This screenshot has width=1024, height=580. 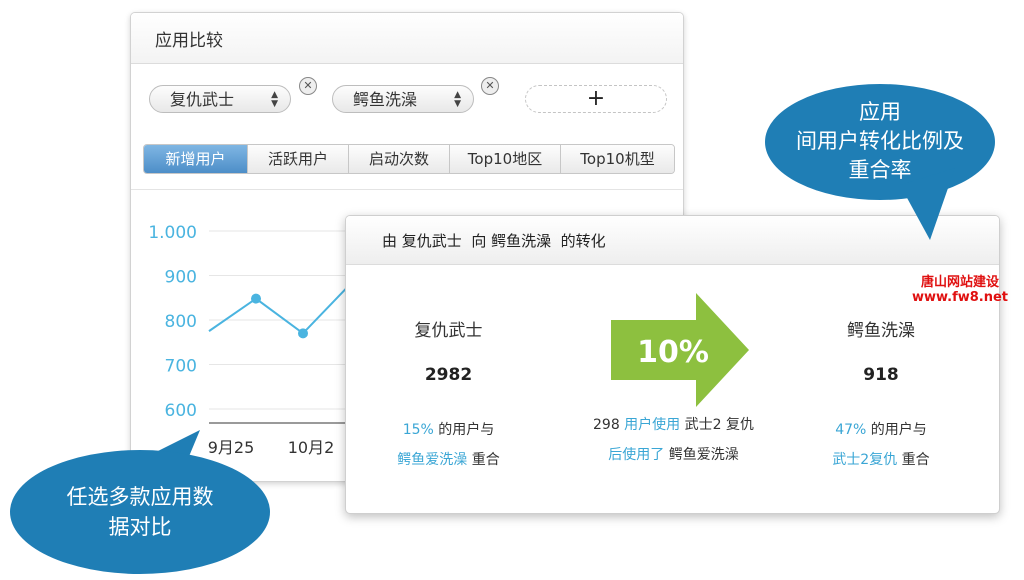 I want to click on overlap-app: 武士2复仇, so click(x=865, y=460).